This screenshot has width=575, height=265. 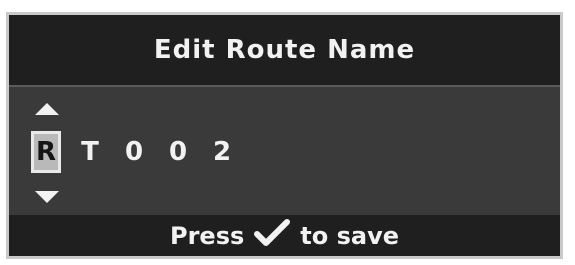 I want to click on route-name-char-2: T, so click(x=90, y=152).